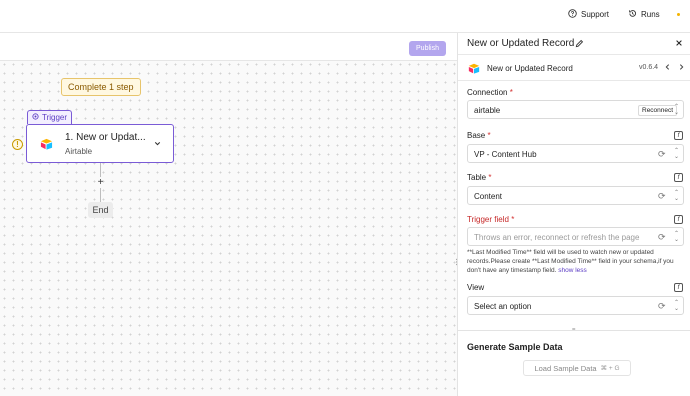 This screenshot has height=396, width=690. Describe the element at coordinates (574, 68) in the screenshot. I see `panel-step-info: New or Updated Record v0.6.4` at that location.